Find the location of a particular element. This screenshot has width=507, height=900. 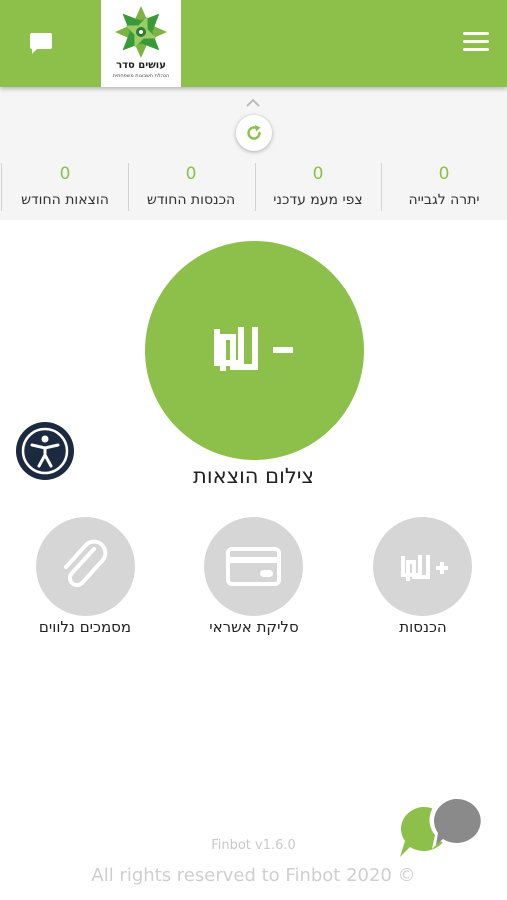

logo-name: עושים סדר is located at coordinates (141, 65).